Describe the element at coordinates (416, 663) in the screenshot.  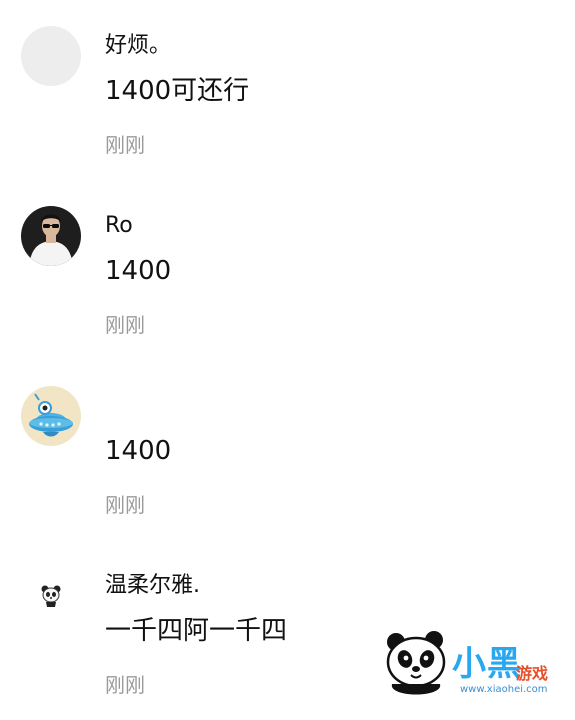
I see `panda-mascot-icon` at that location.